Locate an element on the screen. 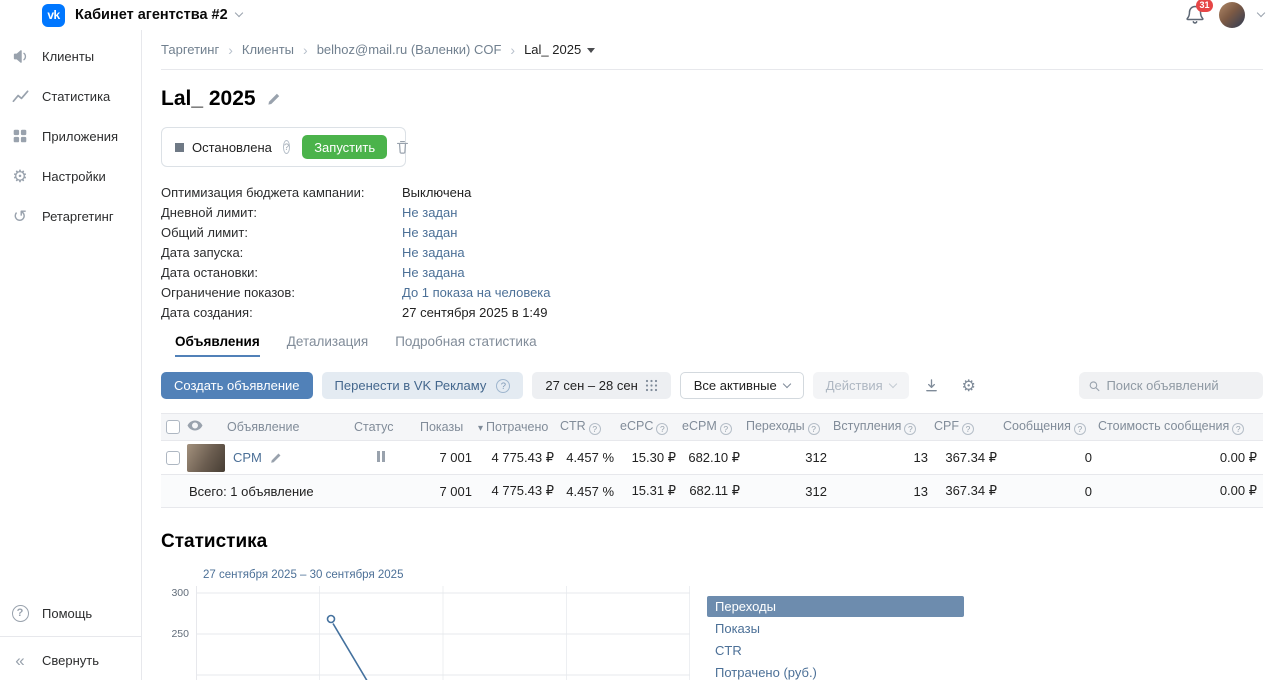 This screenshot has width=1280, height=680. search-input is located at coordinates (1180, 385).